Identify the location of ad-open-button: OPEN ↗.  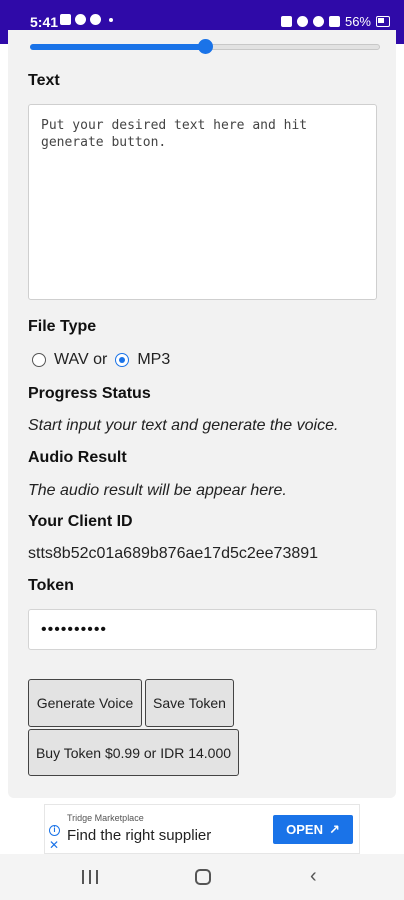
(313, 829).